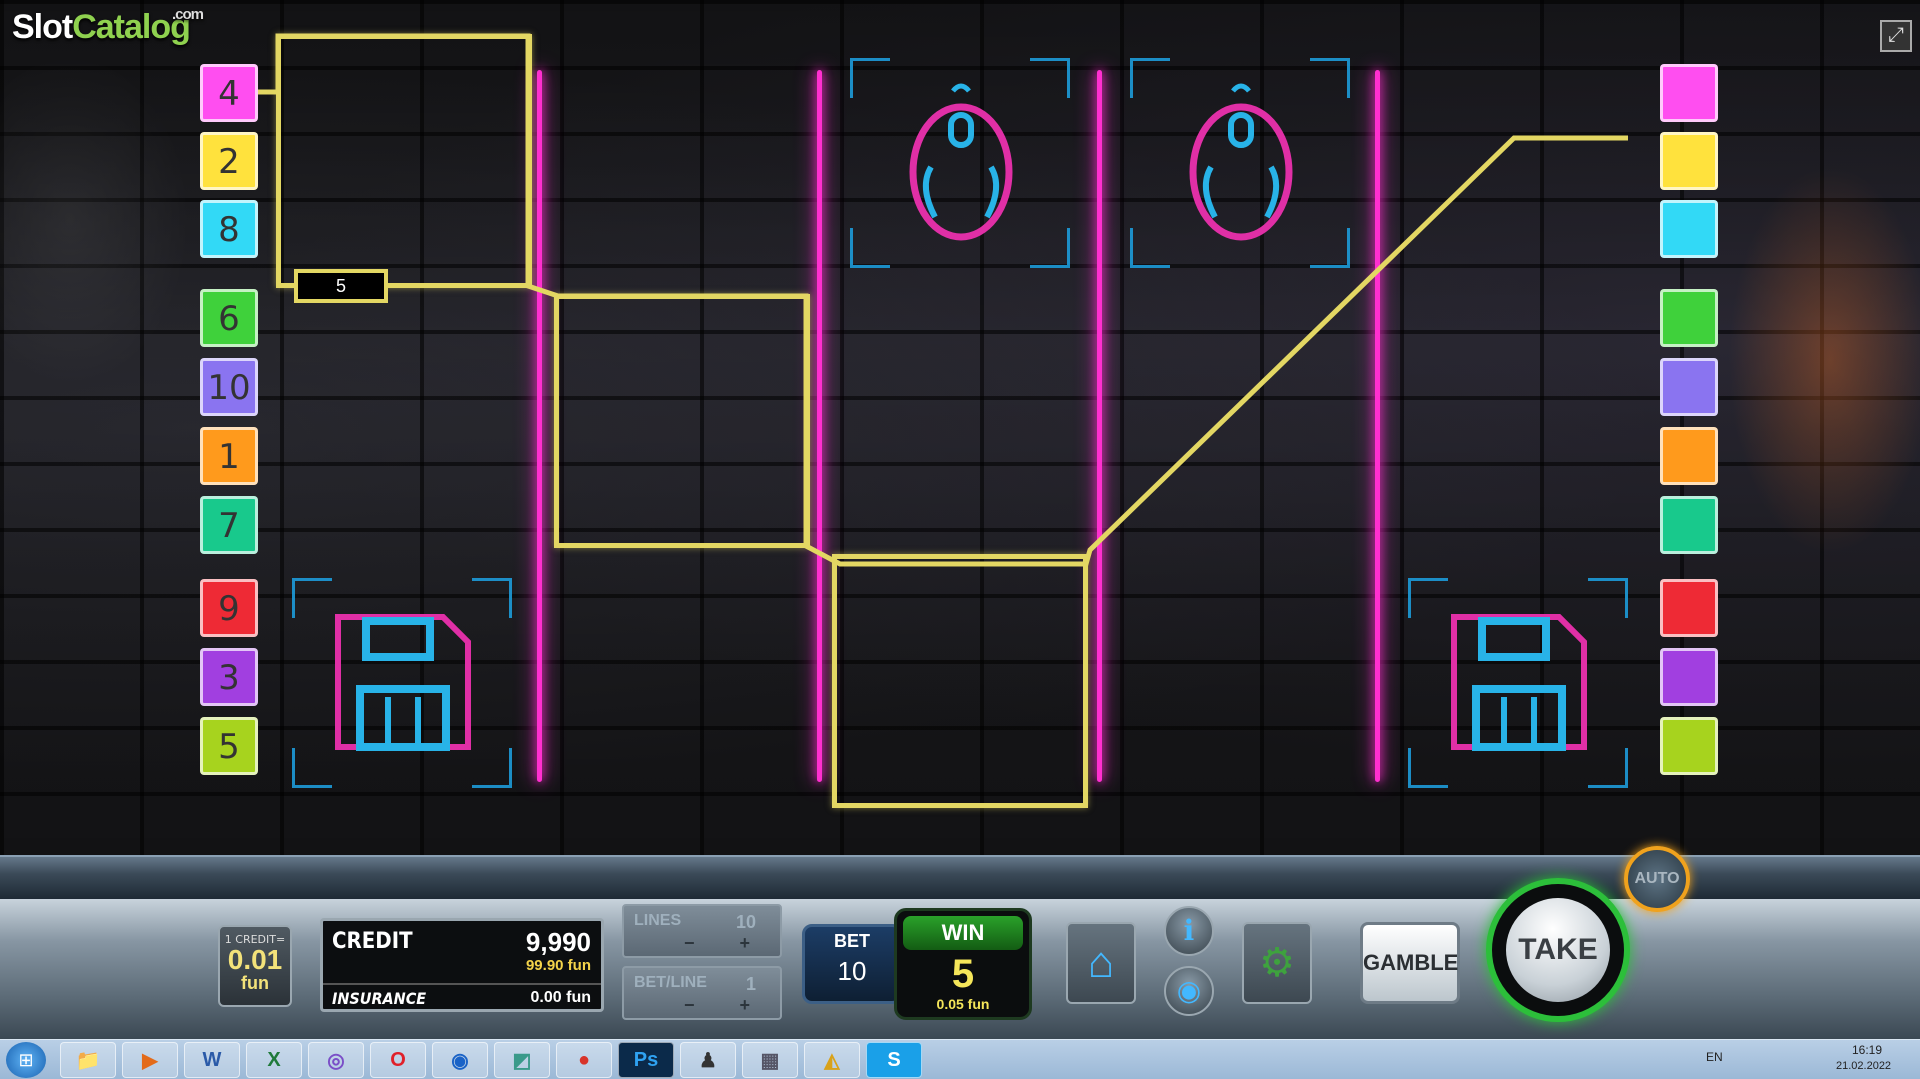 The height and width of the screenshot is (1079, 1920). I want to click on info-button: i, so click(1189, 931).